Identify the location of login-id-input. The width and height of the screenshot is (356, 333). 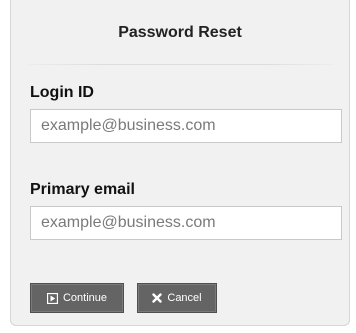
(186, 126).